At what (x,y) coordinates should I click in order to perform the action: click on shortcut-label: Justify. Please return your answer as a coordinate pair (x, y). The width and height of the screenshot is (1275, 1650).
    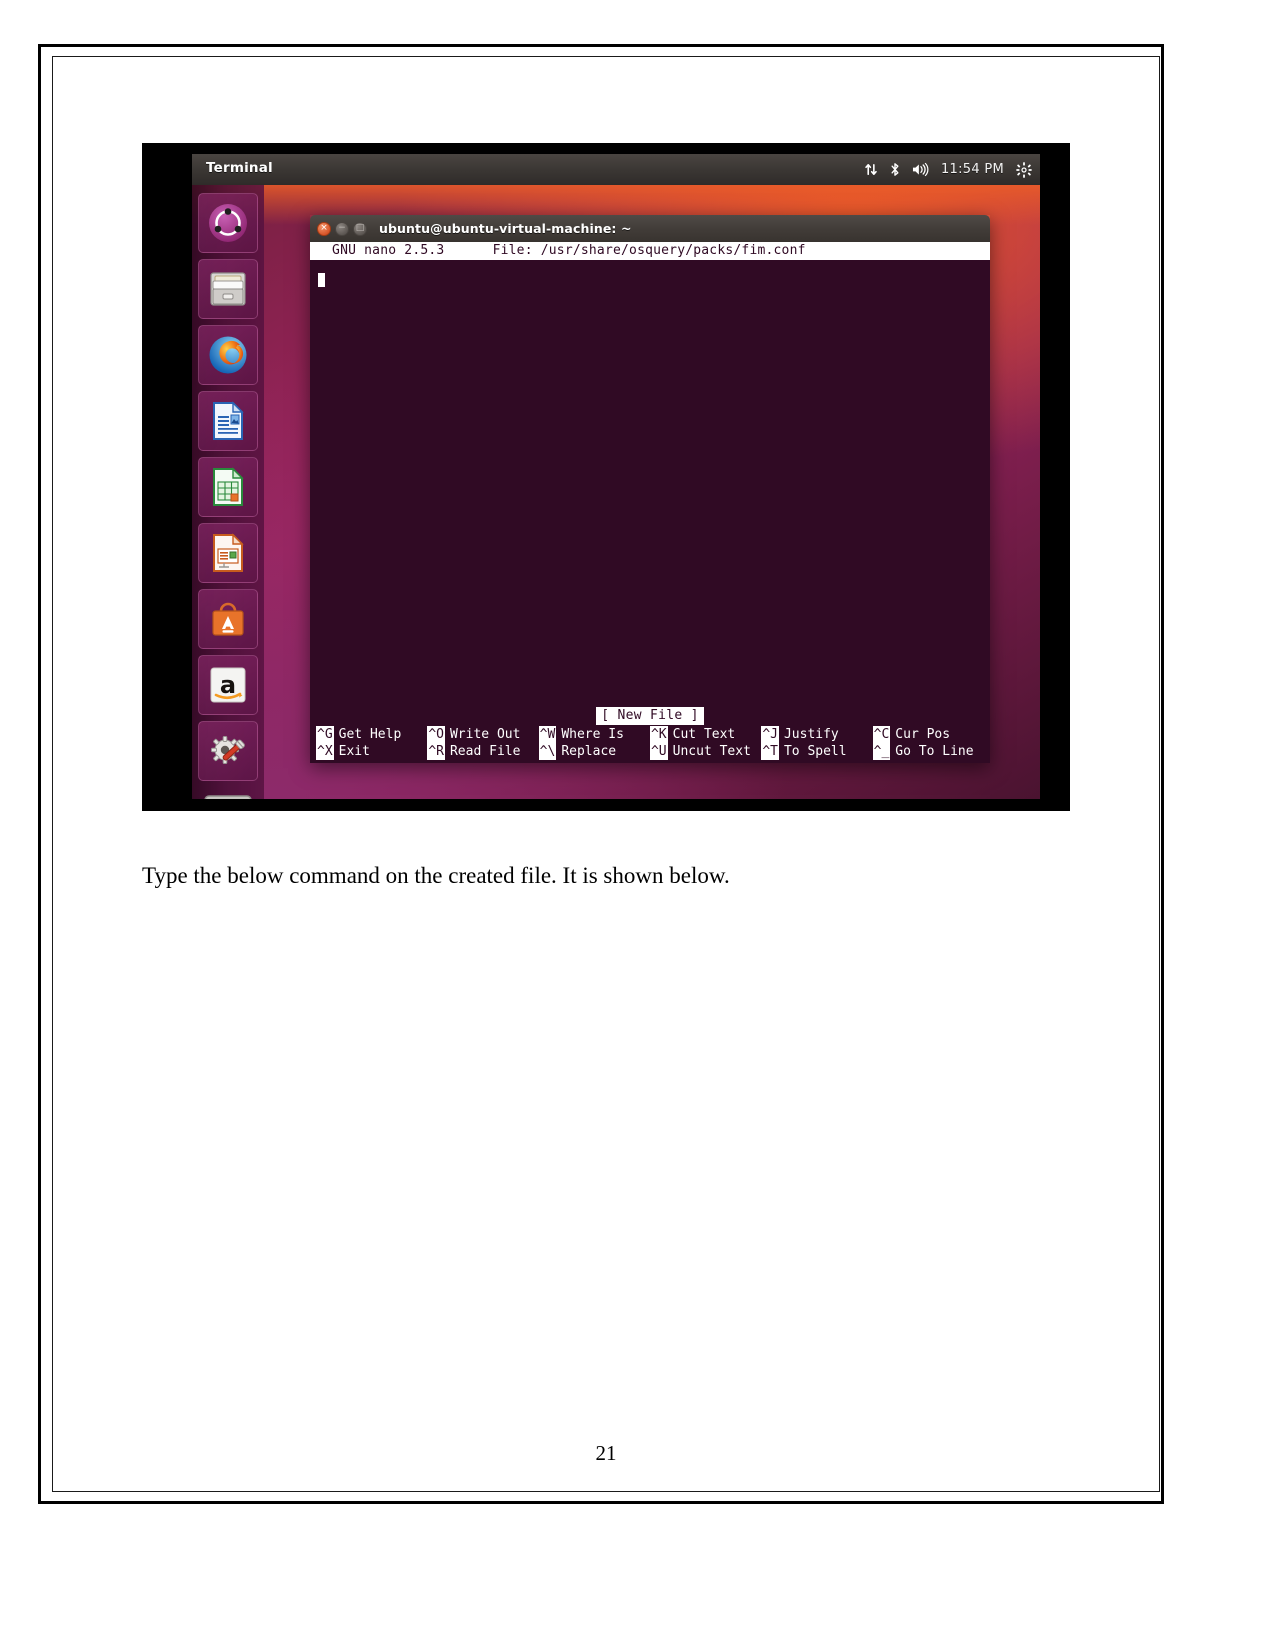
    Looking at the image, I should click on (811, 734).